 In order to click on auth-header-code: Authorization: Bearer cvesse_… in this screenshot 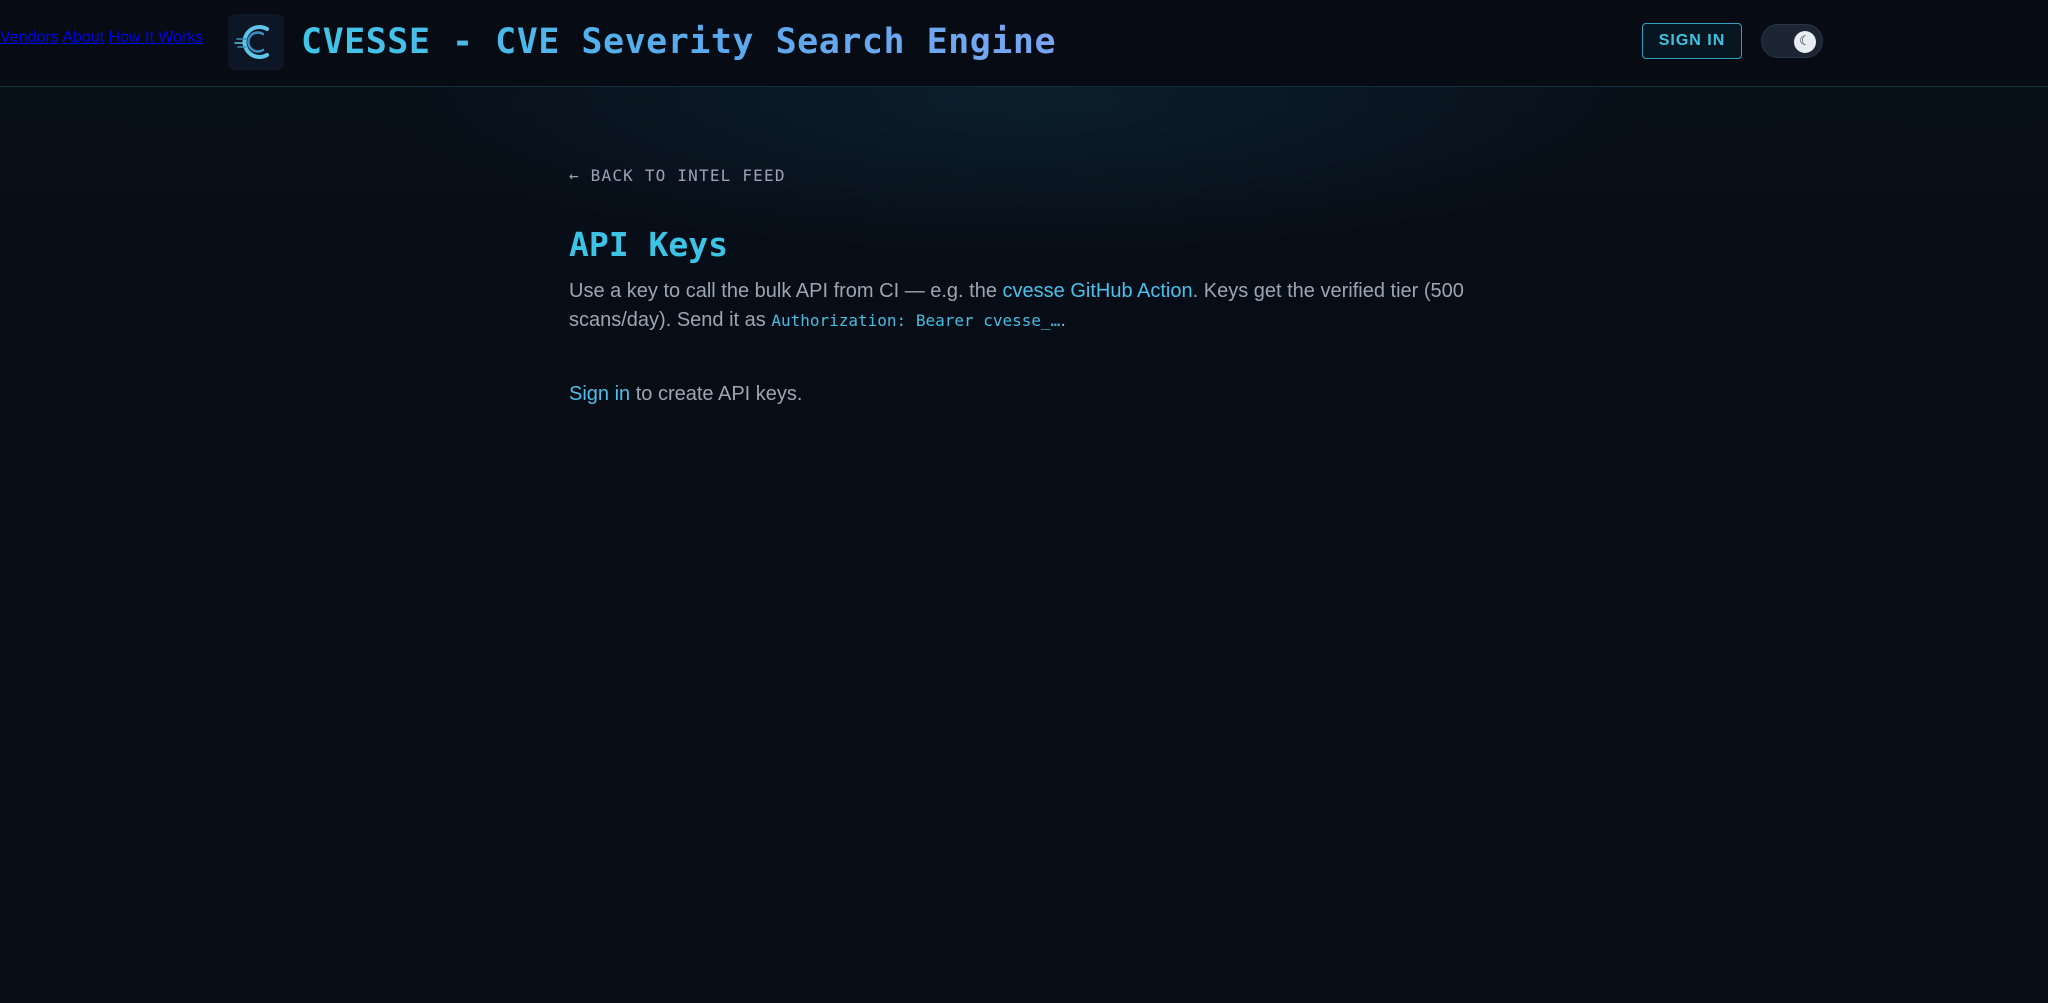, I will do `click(916, 320)`.